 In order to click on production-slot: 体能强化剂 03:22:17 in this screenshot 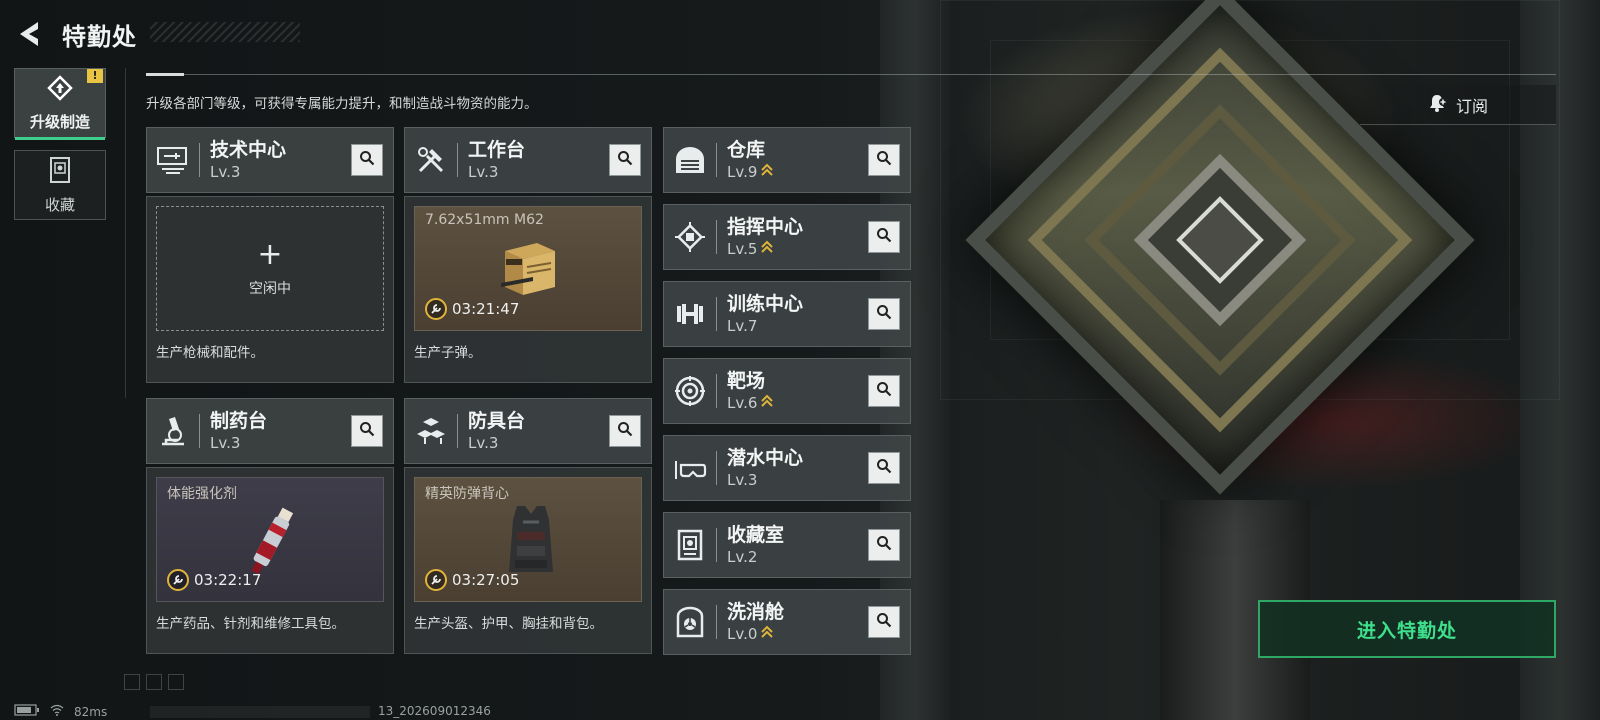, I will do `click(270, 539)`.